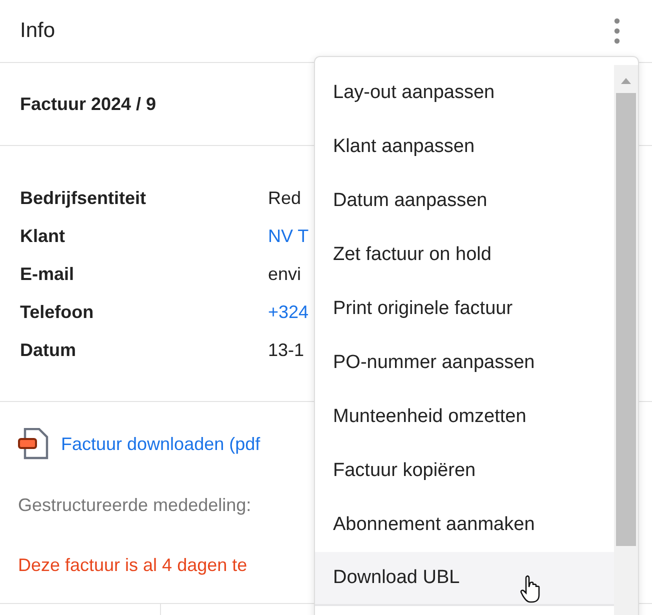  Describe the element at coordinates (49, 350) in the screenshot. I see `field-label: Datum` at that location.